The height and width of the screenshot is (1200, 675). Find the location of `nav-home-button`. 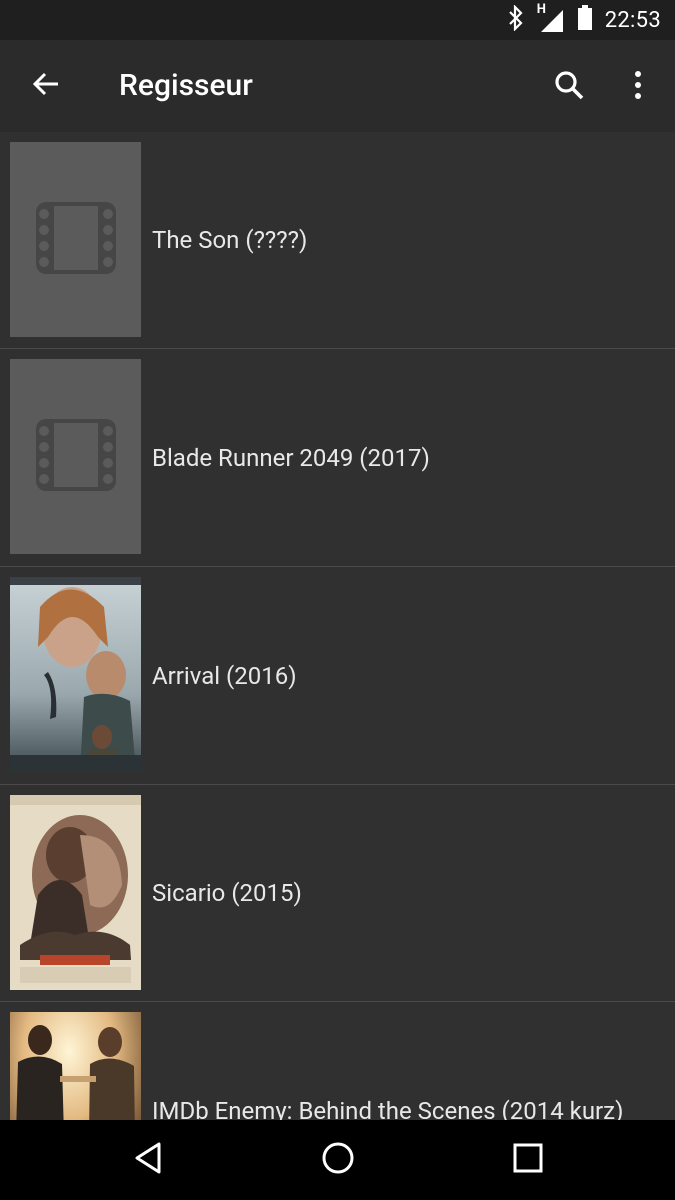

nav-home-button is located at coordinates (338, 1160).